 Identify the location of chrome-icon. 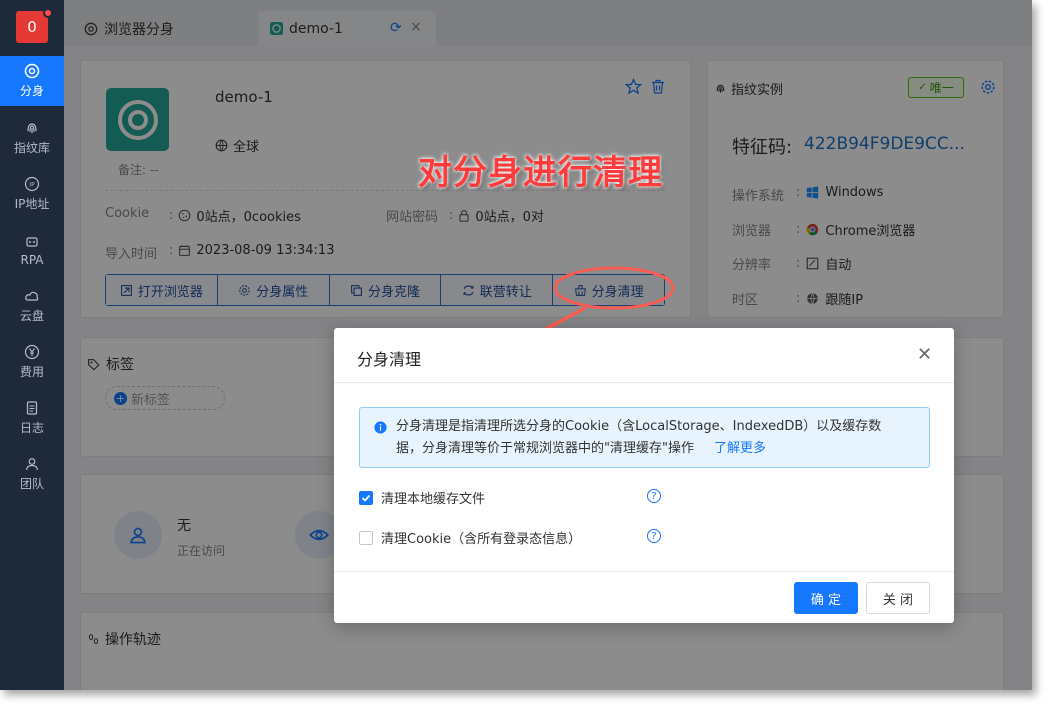
(32, 71).